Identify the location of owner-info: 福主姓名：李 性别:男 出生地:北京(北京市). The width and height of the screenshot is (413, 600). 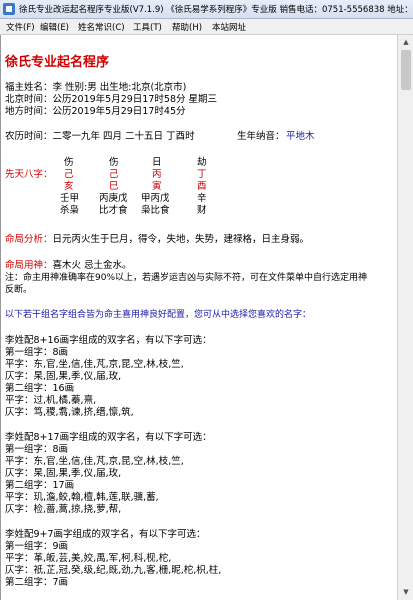
(96, 87).